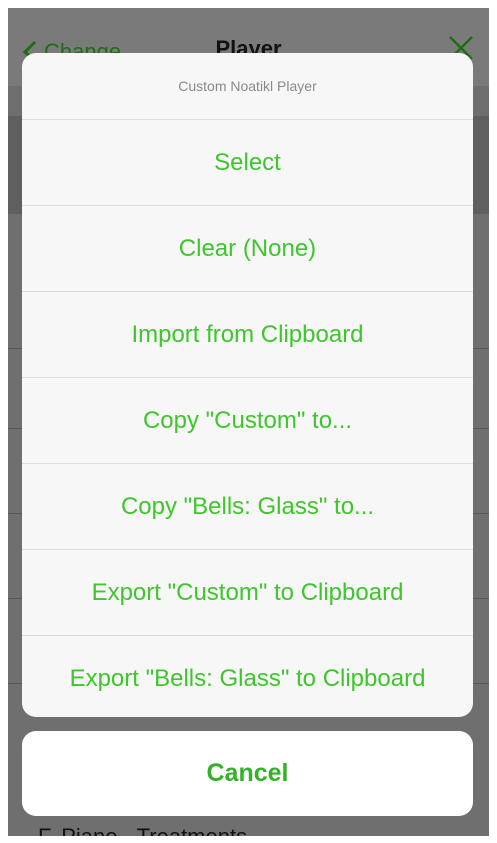 Image resolution: width=497 pixels, height=843 pixels. What do you see at coordinates (247, 86) in the screenshot?
I see `action-sheet-title: Custom Noatikl Player` at bounding box center [247, 86].